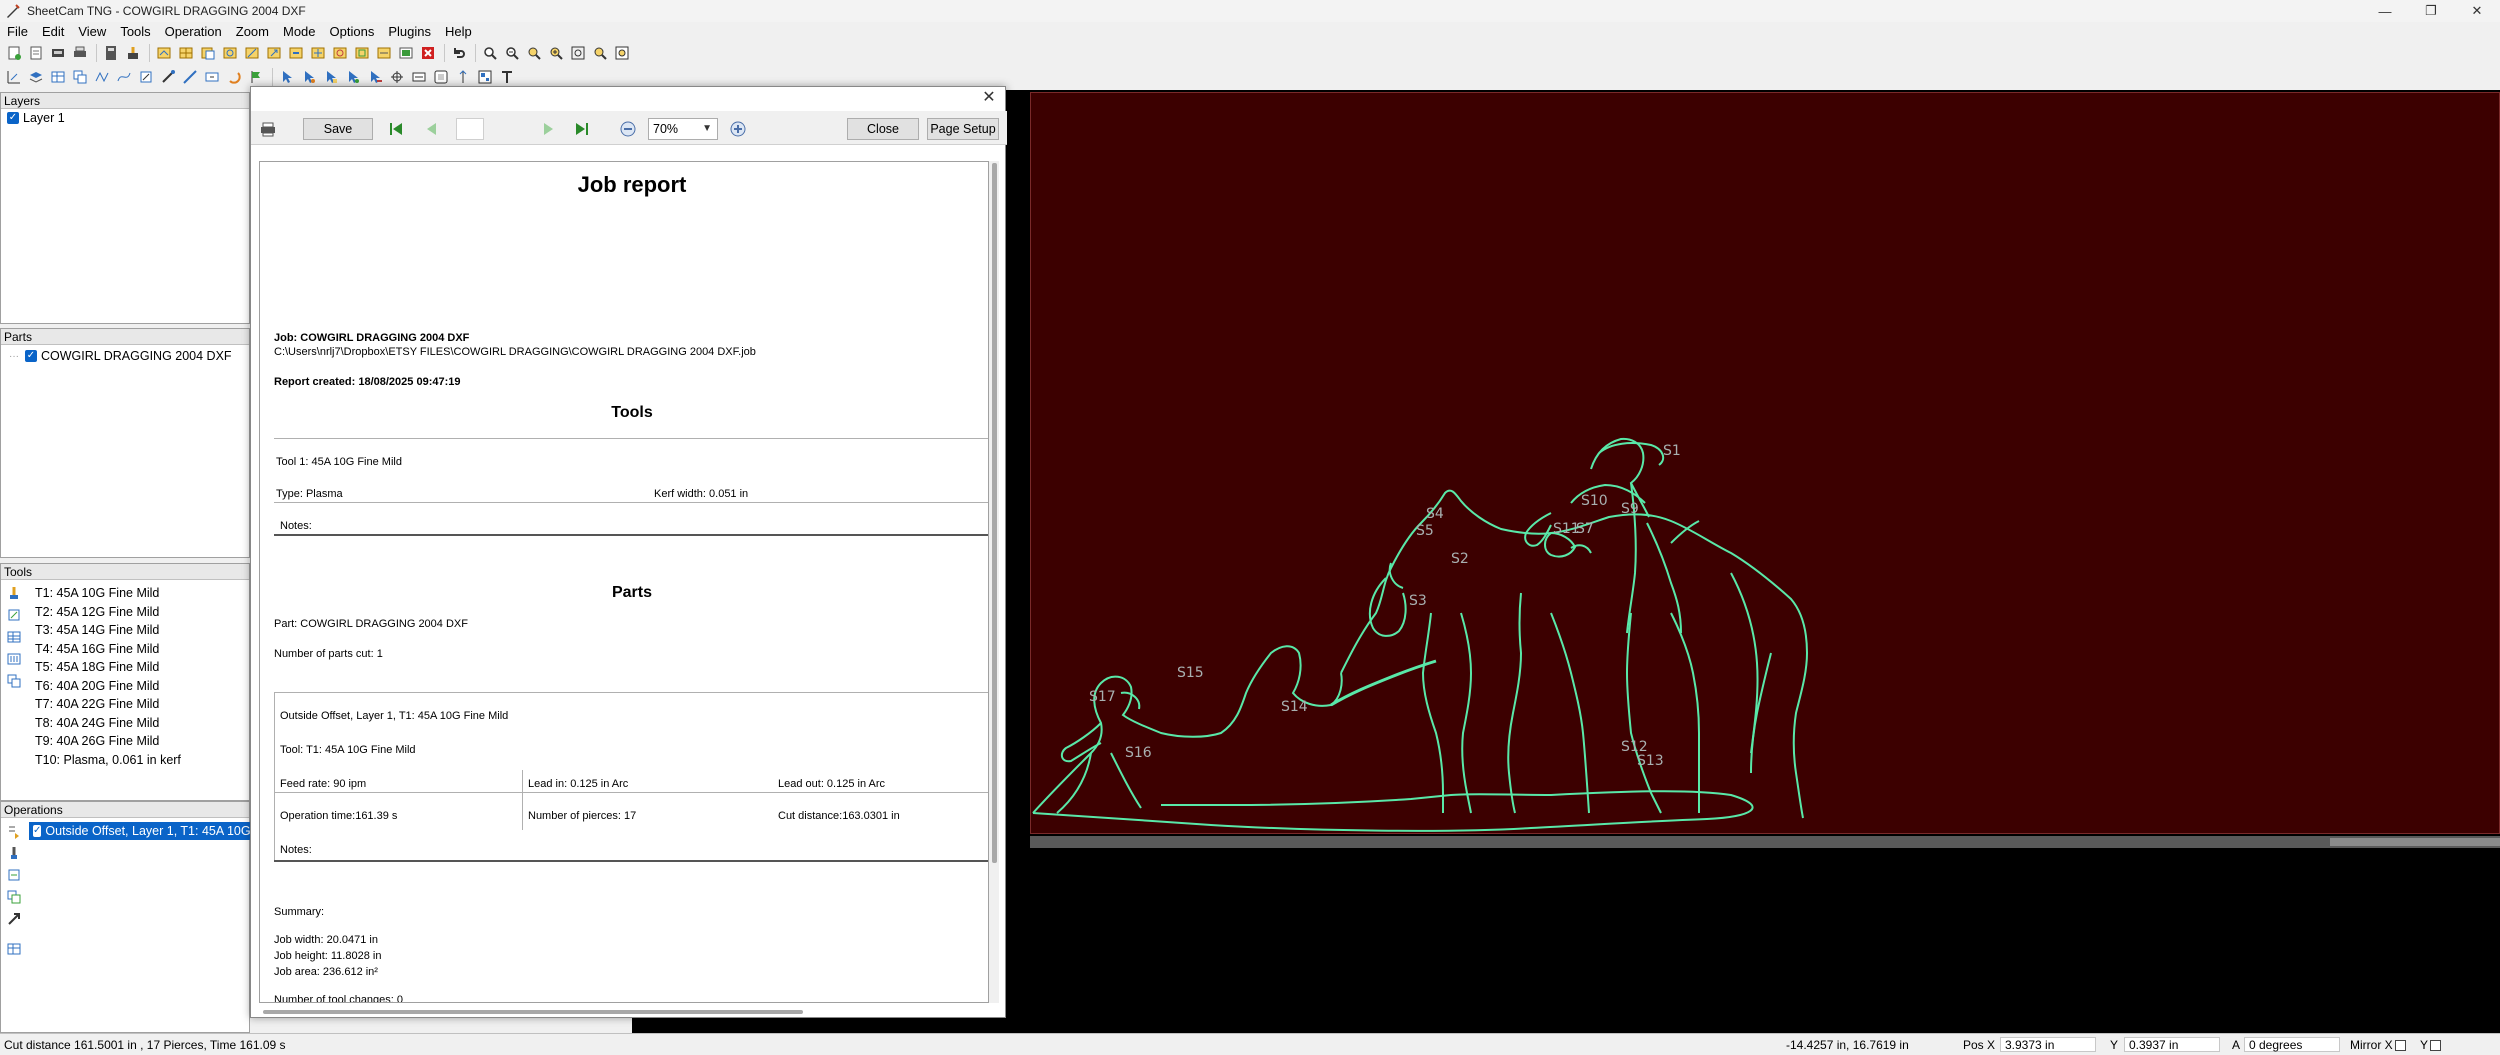 Image resolution: width=2500 pixels, height=1055 pixels. I want to click on dimension-icon, so click(419, 77).